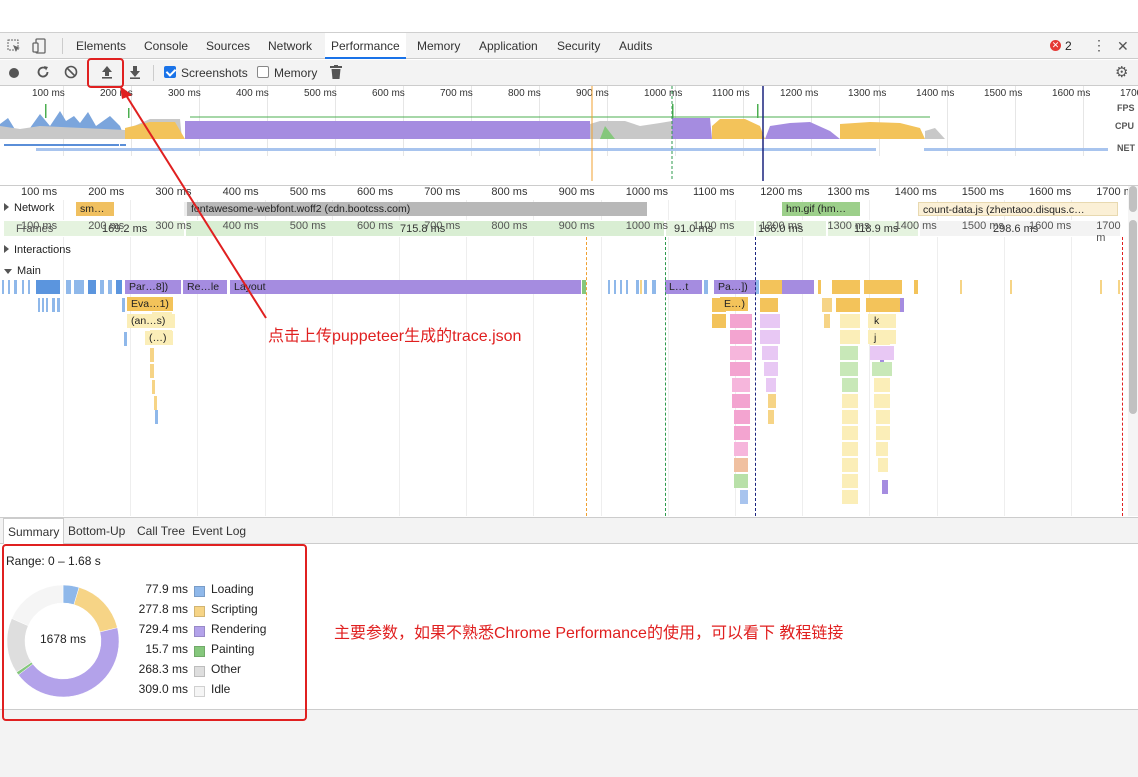 The image size is (1138, 777). What do you see at coordinates (438, 46) in the screenshot?
I see `tab-memory: Memory` at bounding box center [438, 46].